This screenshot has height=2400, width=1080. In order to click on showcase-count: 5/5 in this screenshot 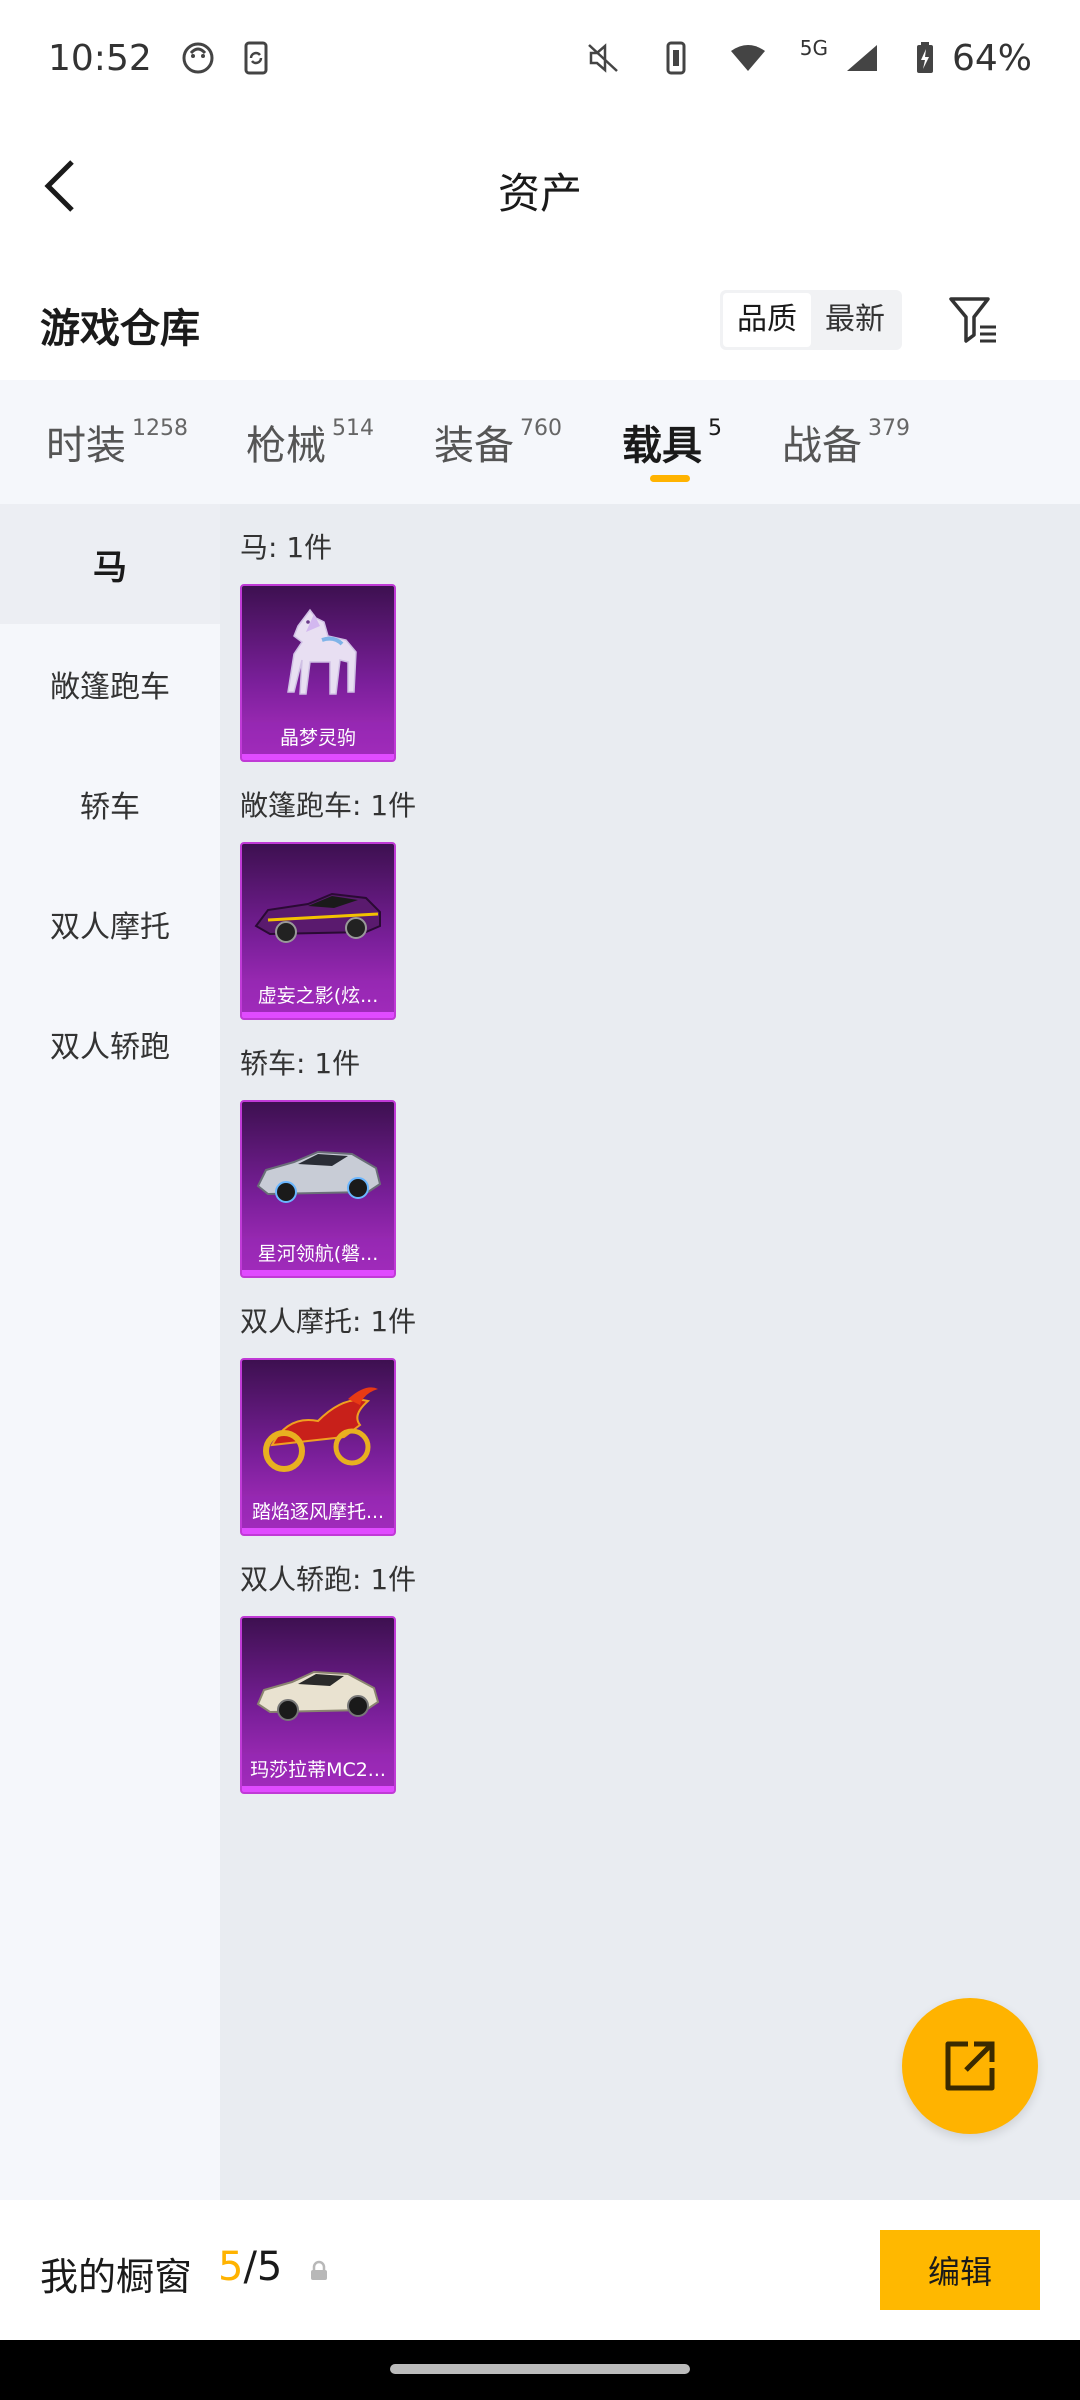, I will do `click(250, 2267)`.